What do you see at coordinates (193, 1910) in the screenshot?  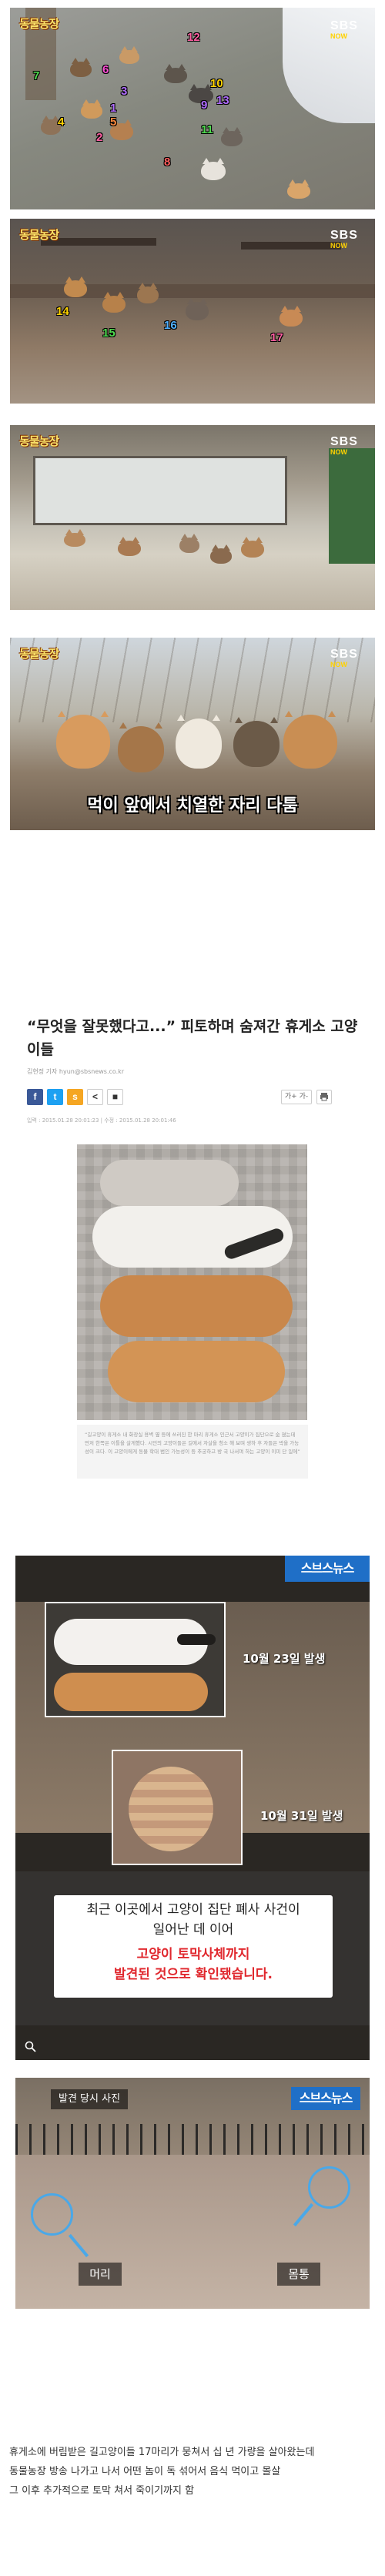 I see `caption-line: 최근 이곳에서 고양이 집단 폐사 사건이` at bounding box center [193, 1910].